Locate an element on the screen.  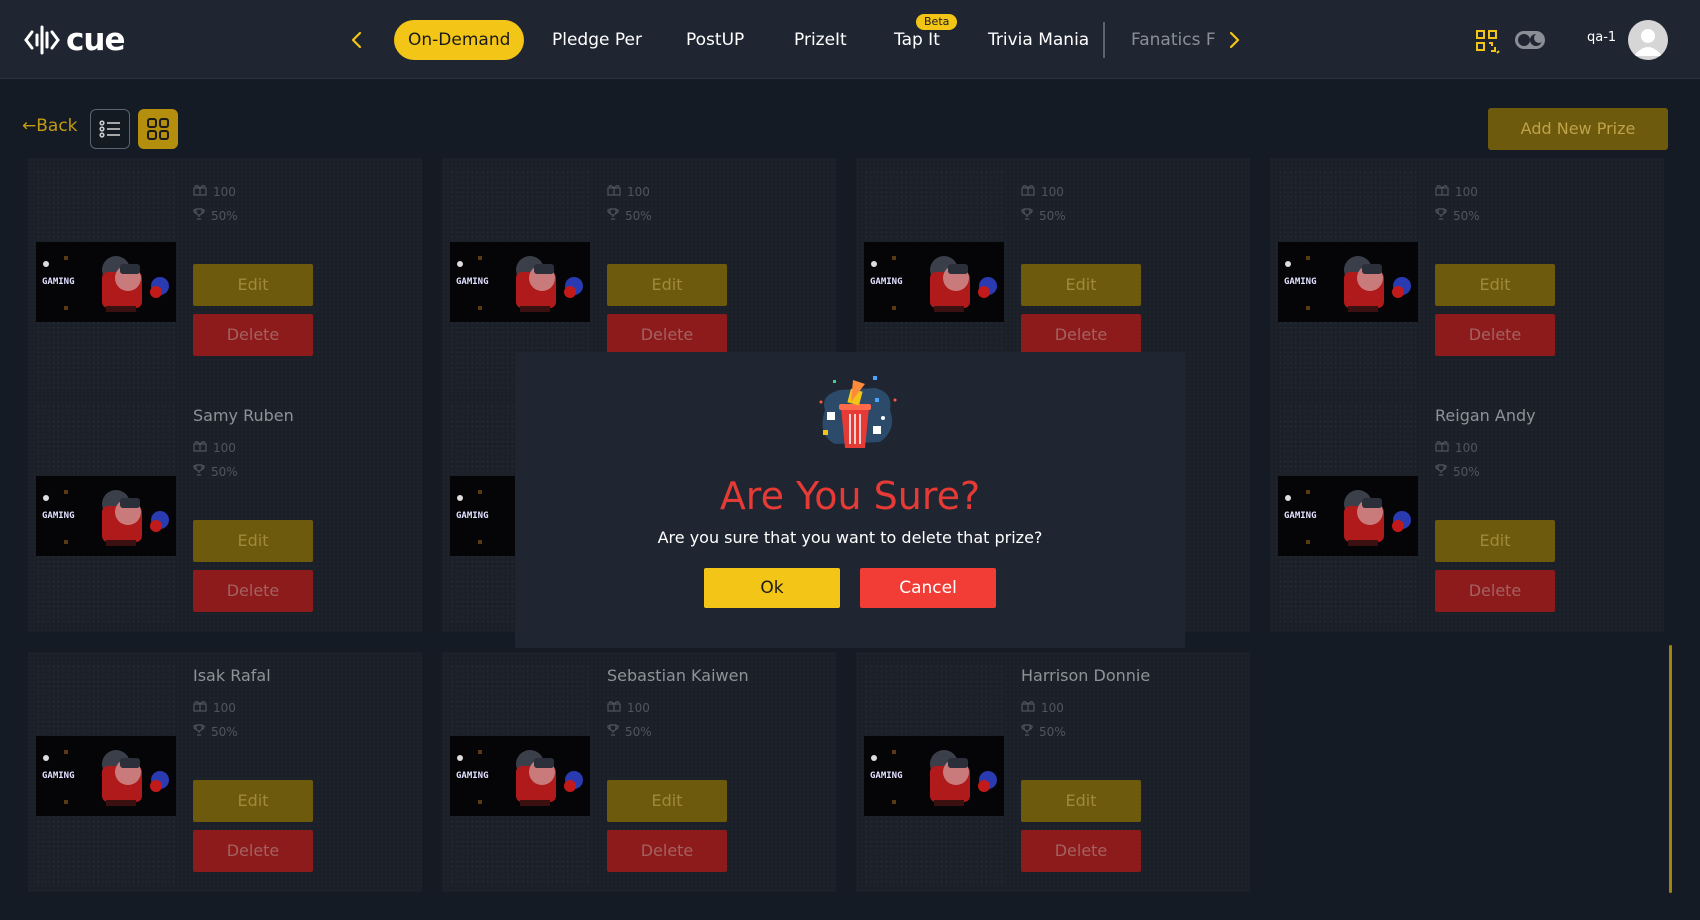
avatar is located at coordinates (1648, 40).